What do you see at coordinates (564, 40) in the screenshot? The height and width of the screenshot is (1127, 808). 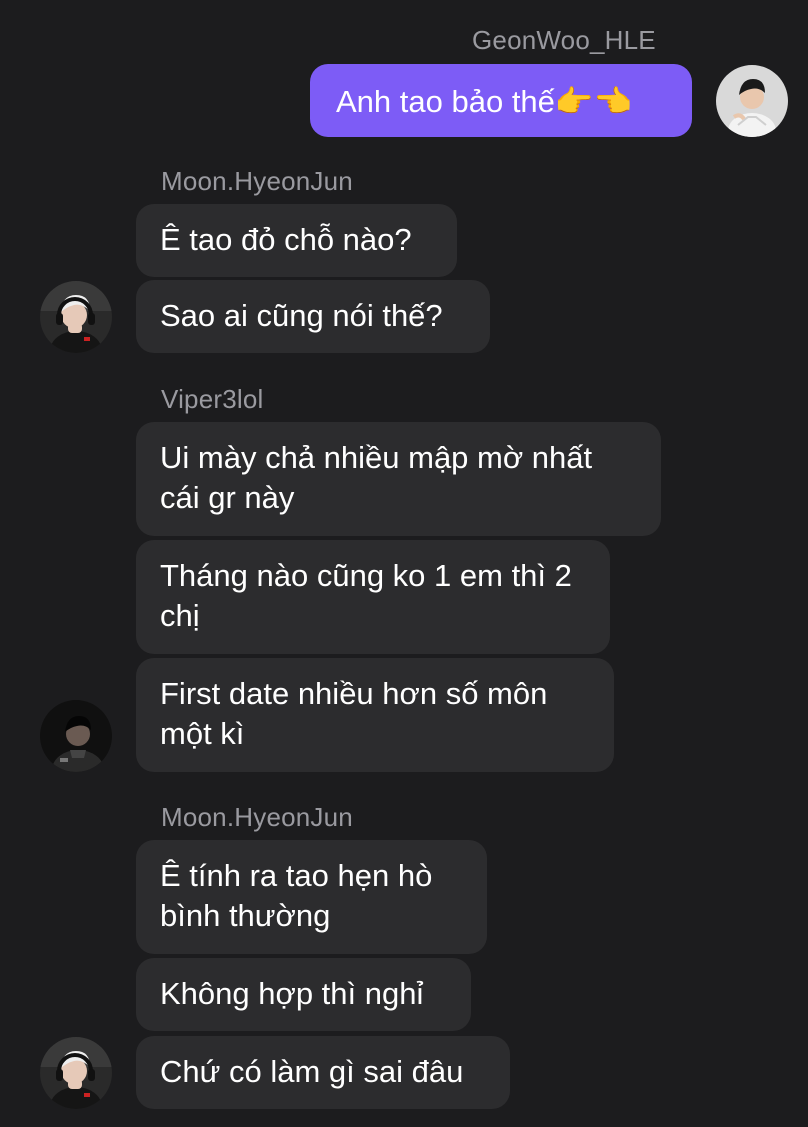 I see `sender-name-geonwoo: GeonWoo_HLE` at bounding box center [564, 40].